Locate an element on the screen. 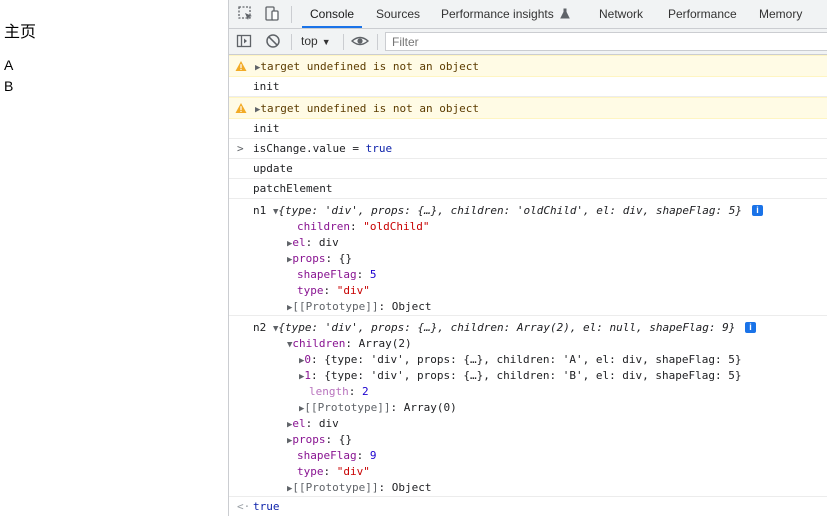 This screenshot has width=827, height=517. property-shapeflag: shapeFlag: 9 is located at coordinates (337, 455).